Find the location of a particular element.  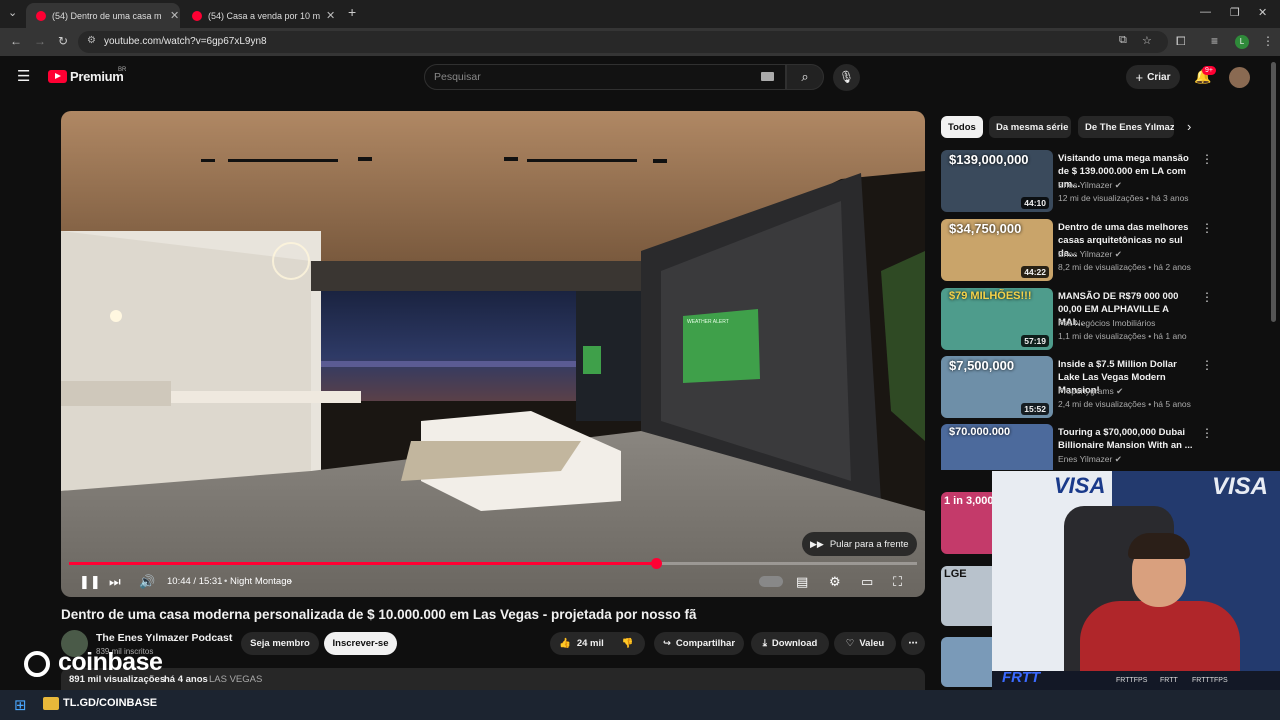

thumbnail: $34,750,000 44:22 is located at coordinates (997, 250).